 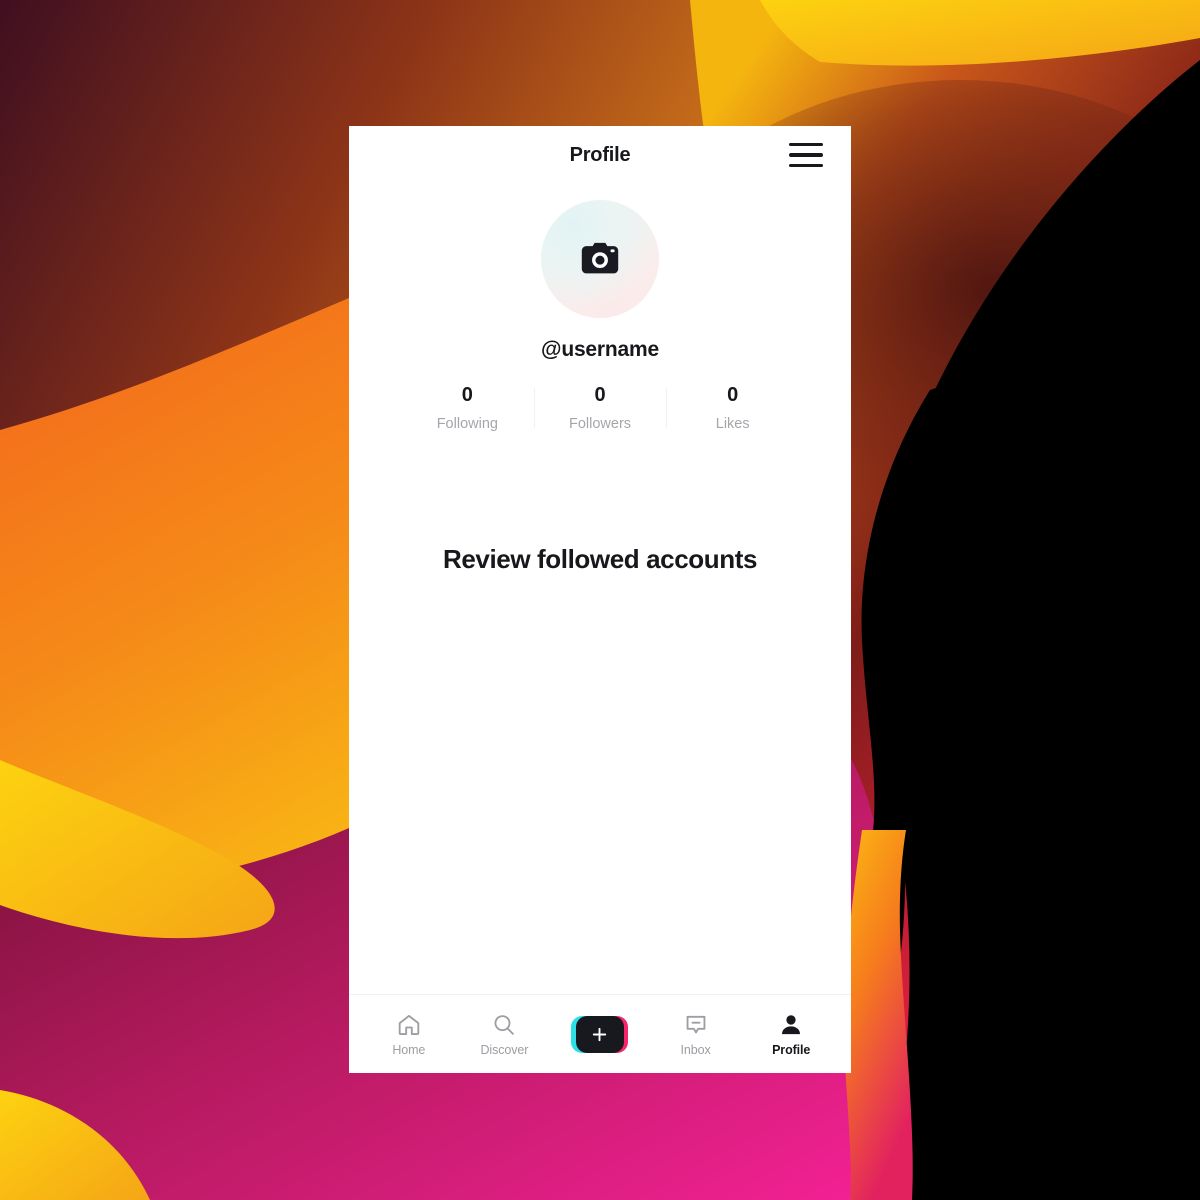 I want to click on create-button, so click(x=600, y=1034).